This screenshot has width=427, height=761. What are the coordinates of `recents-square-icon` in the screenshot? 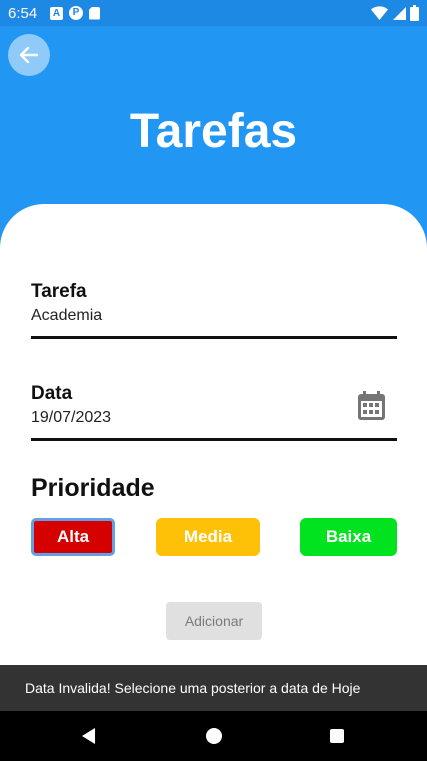 It's located at (337, 736).